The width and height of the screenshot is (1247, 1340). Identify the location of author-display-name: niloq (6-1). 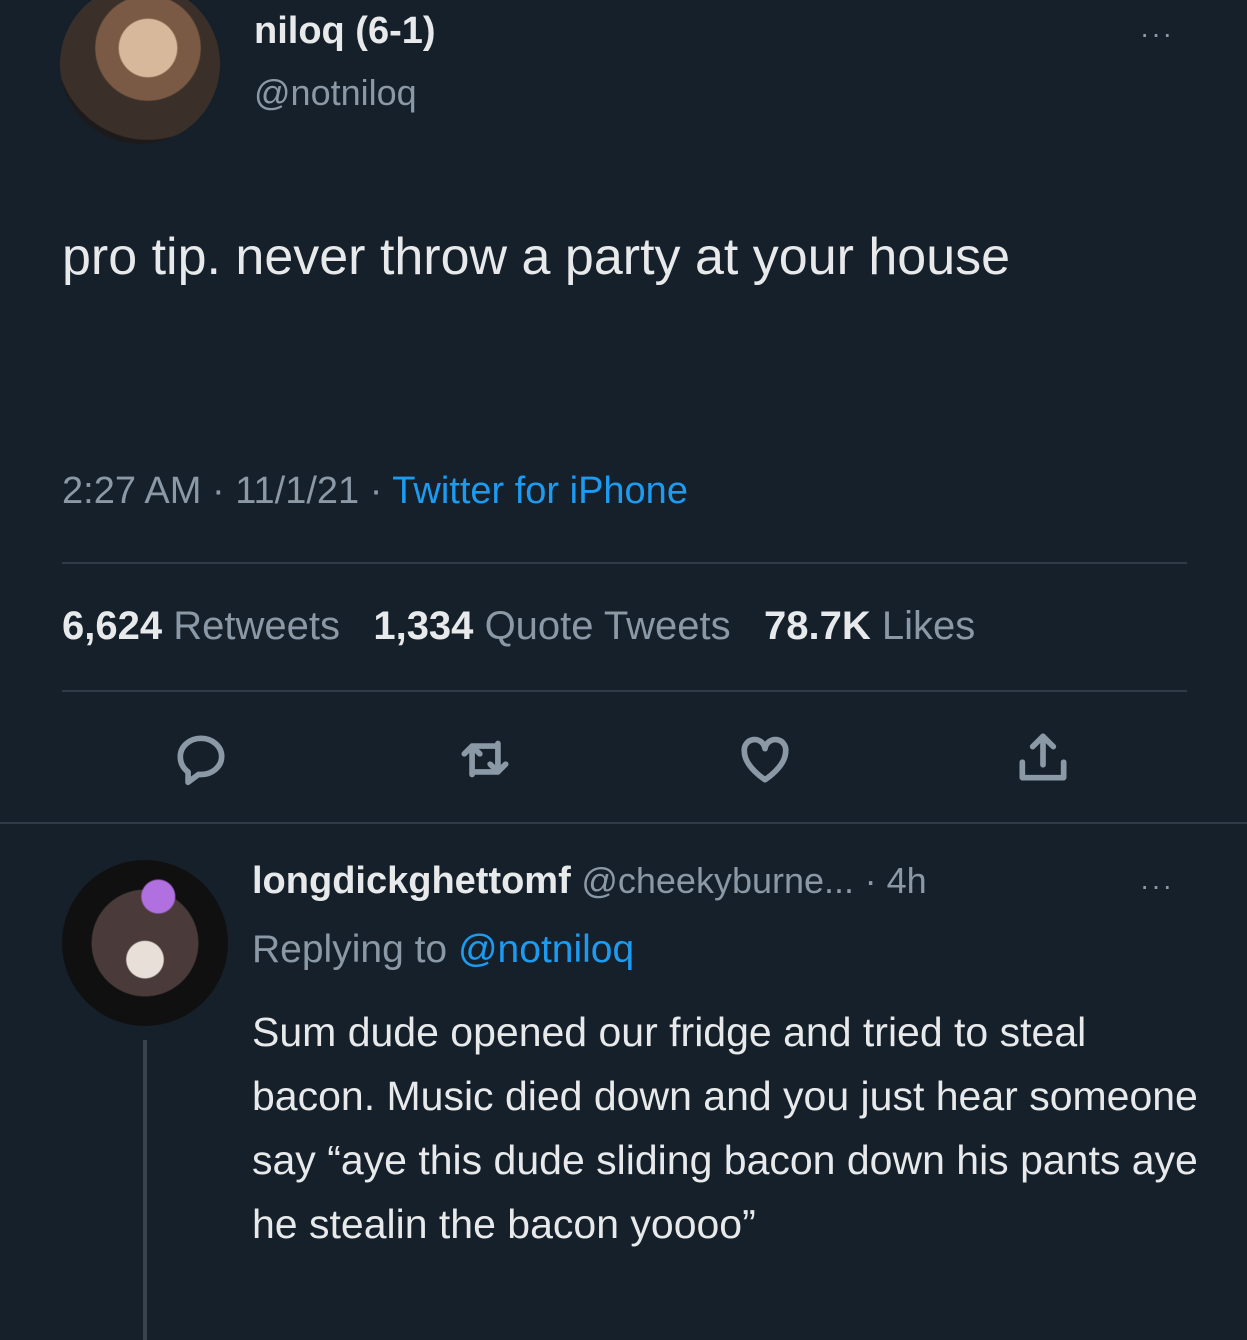
(345, 31).